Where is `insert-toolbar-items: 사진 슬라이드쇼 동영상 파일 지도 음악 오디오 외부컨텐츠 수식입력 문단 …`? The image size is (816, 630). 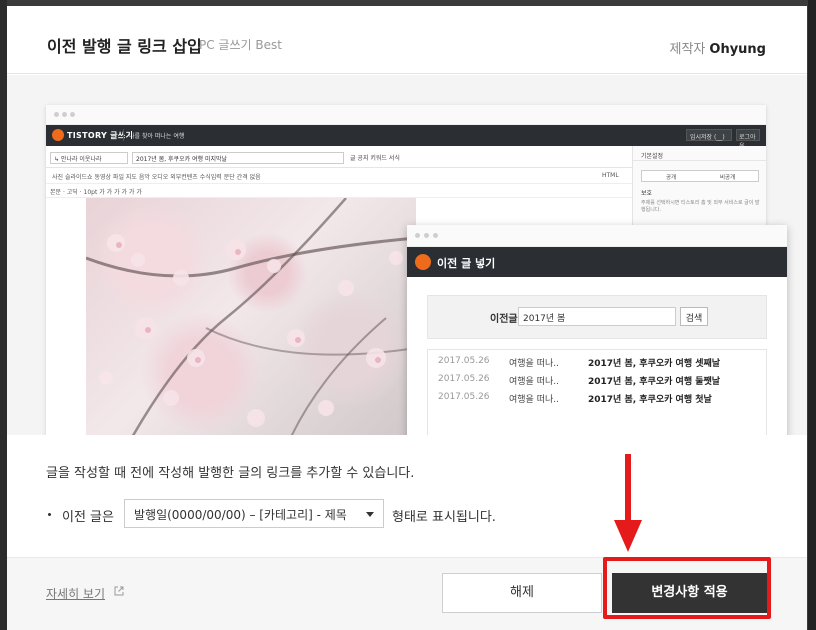 insert-toolbar-items: 사진 슬라이드쇼 동영상 파일 지도 음악 오디오 외부컨텐츠 수식입력 문단 … is located at coordinates (156, 177).